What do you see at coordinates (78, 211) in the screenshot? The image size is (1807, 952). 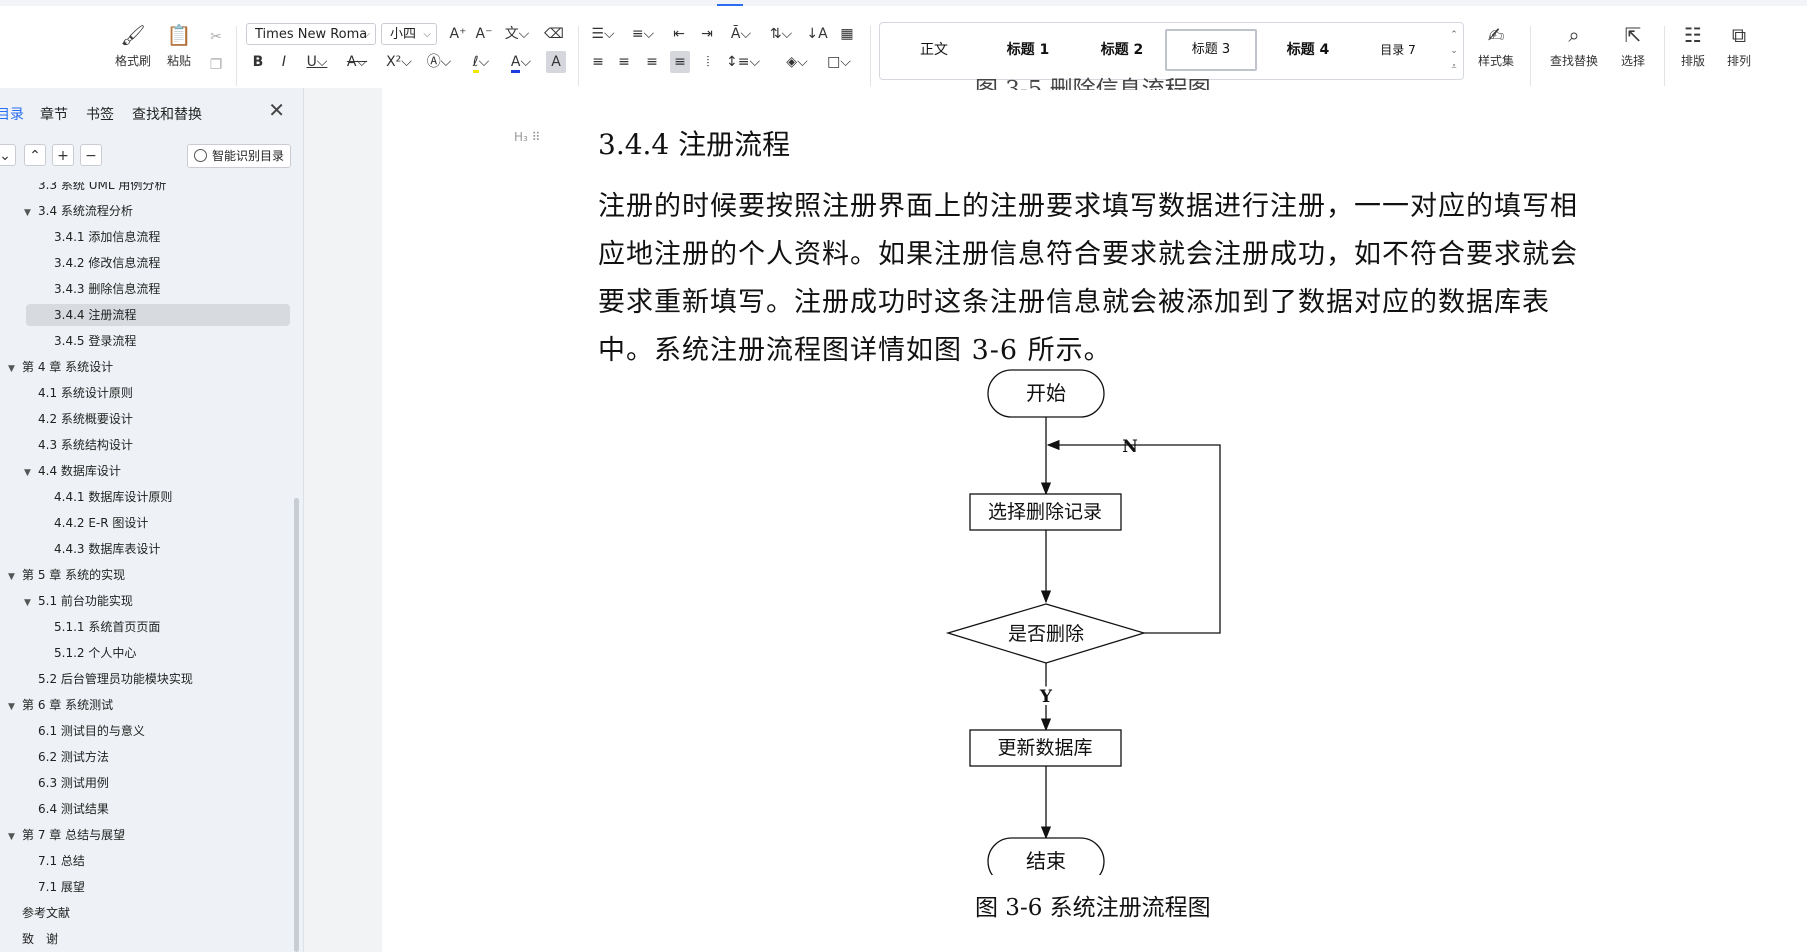 I see `toc-item: ▼ 3.4 系统流程分析` at bounding box center [78, 211].